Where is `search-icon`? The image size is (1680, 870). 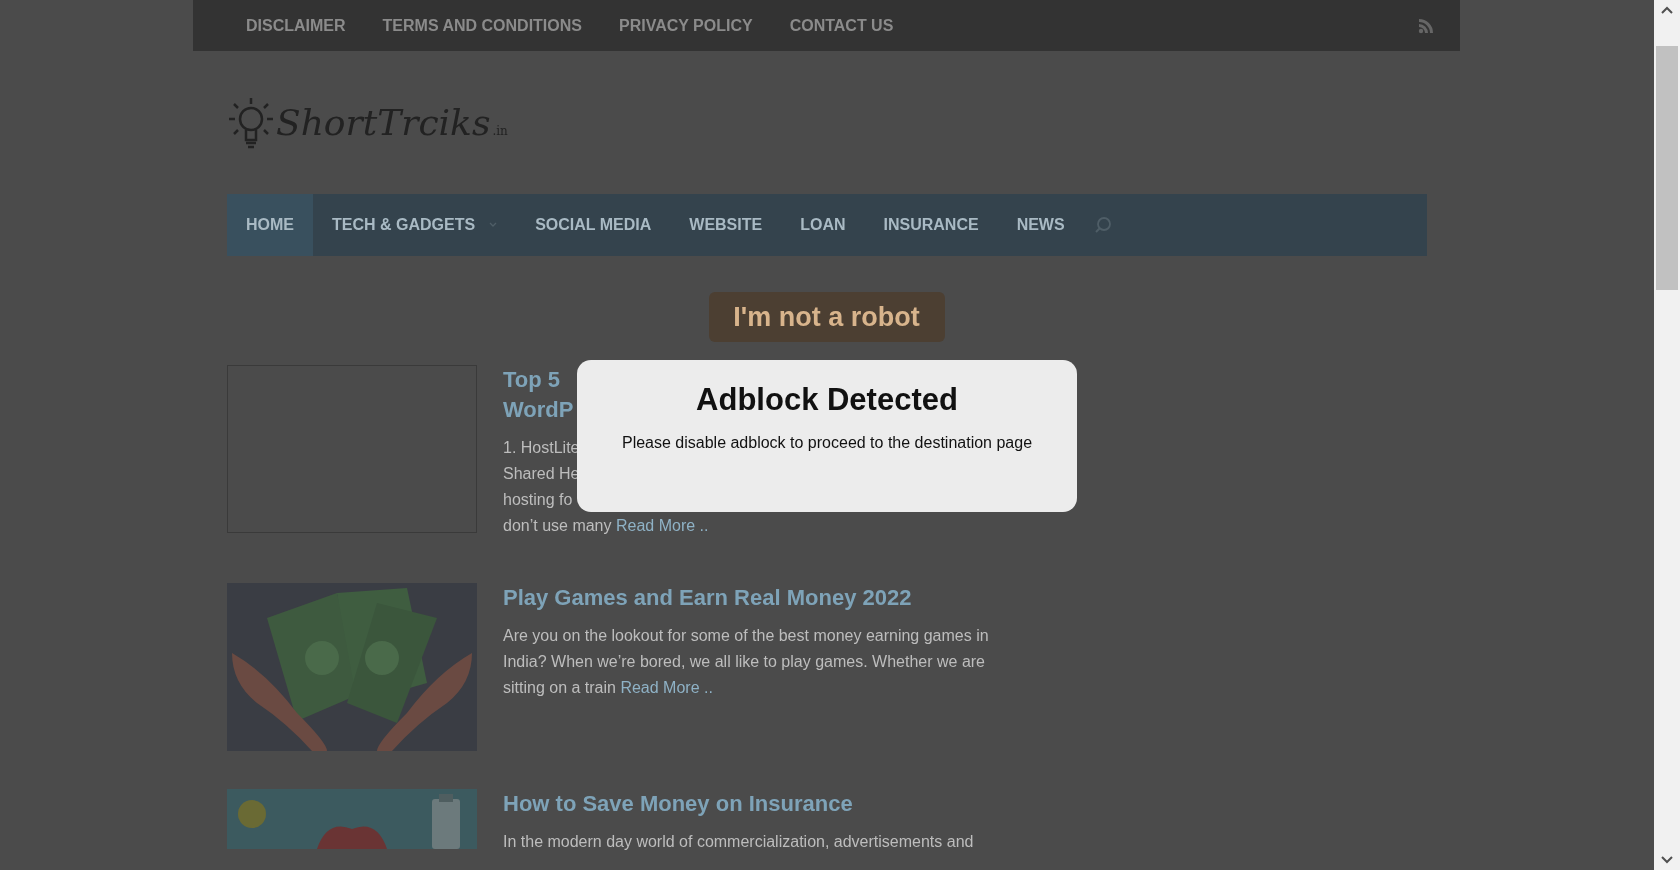 search-icon is located at coordinates (1102, 225).